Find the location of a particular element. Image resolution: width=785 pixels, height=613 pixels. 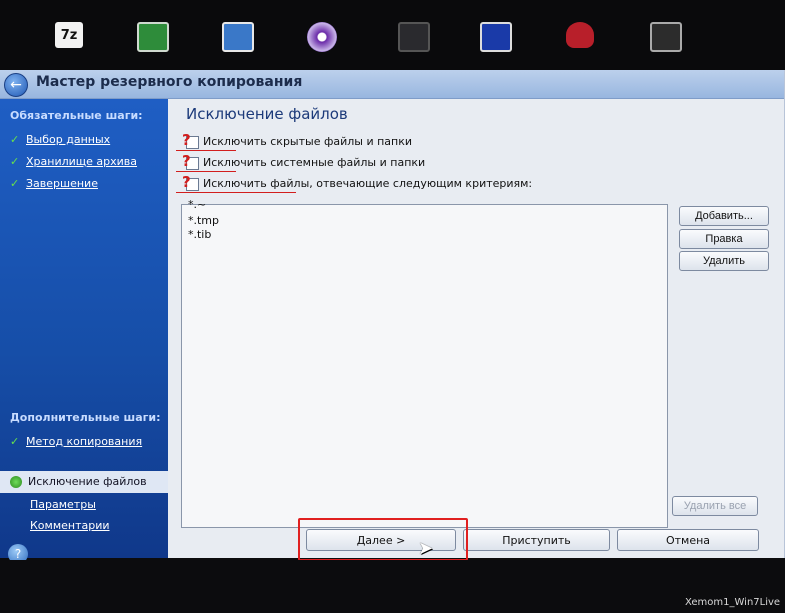

sidebar-item-label: Метод копирования is located at coordinates (84, 441).